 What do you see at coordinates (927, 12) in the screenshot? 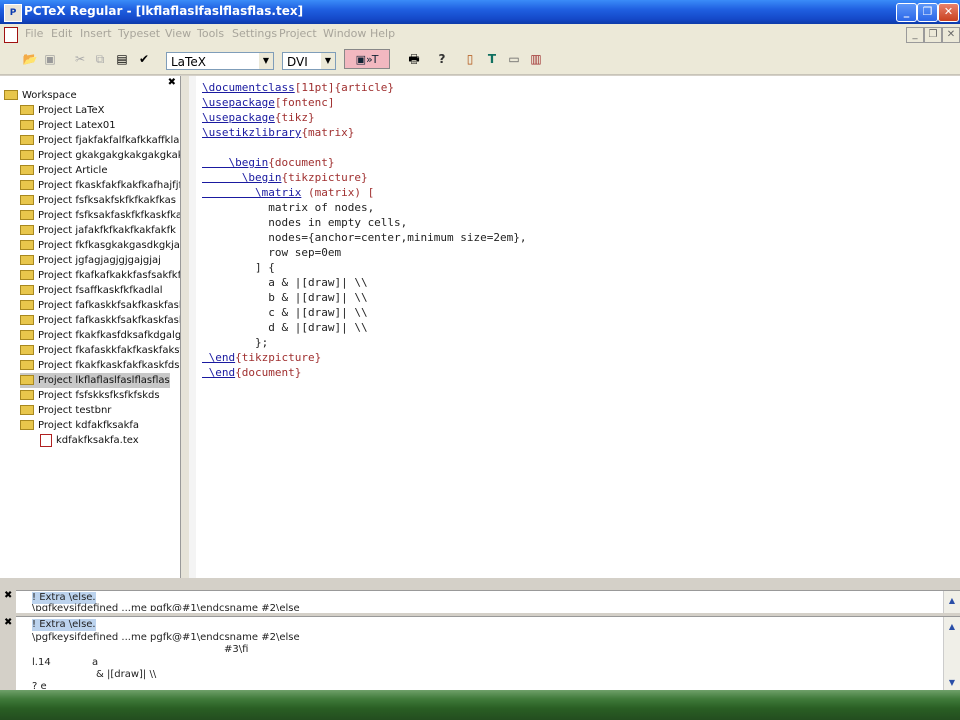
I see `maximize-button: ❐` at bounding box center [927, 12].